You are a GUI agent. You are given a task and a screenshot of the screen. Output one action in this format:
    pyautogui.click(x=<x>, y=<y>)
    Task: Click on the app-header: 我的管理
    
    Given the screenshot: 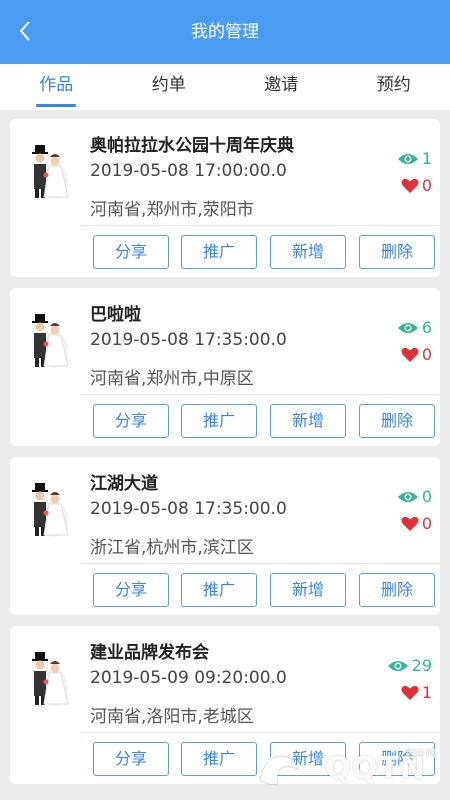 What is the action you would take?
    pyautogui.click(x=225, y=32)
    